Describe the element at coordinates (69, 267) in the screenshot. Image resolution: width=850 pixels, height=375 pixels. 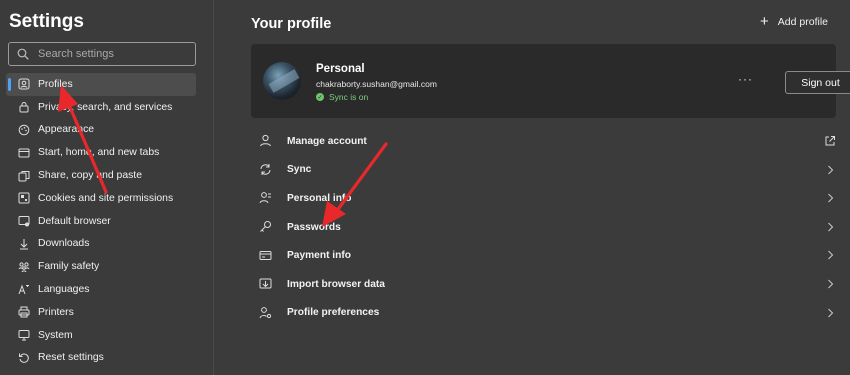
I see `sidebar-item-label: Family safety` at that location.